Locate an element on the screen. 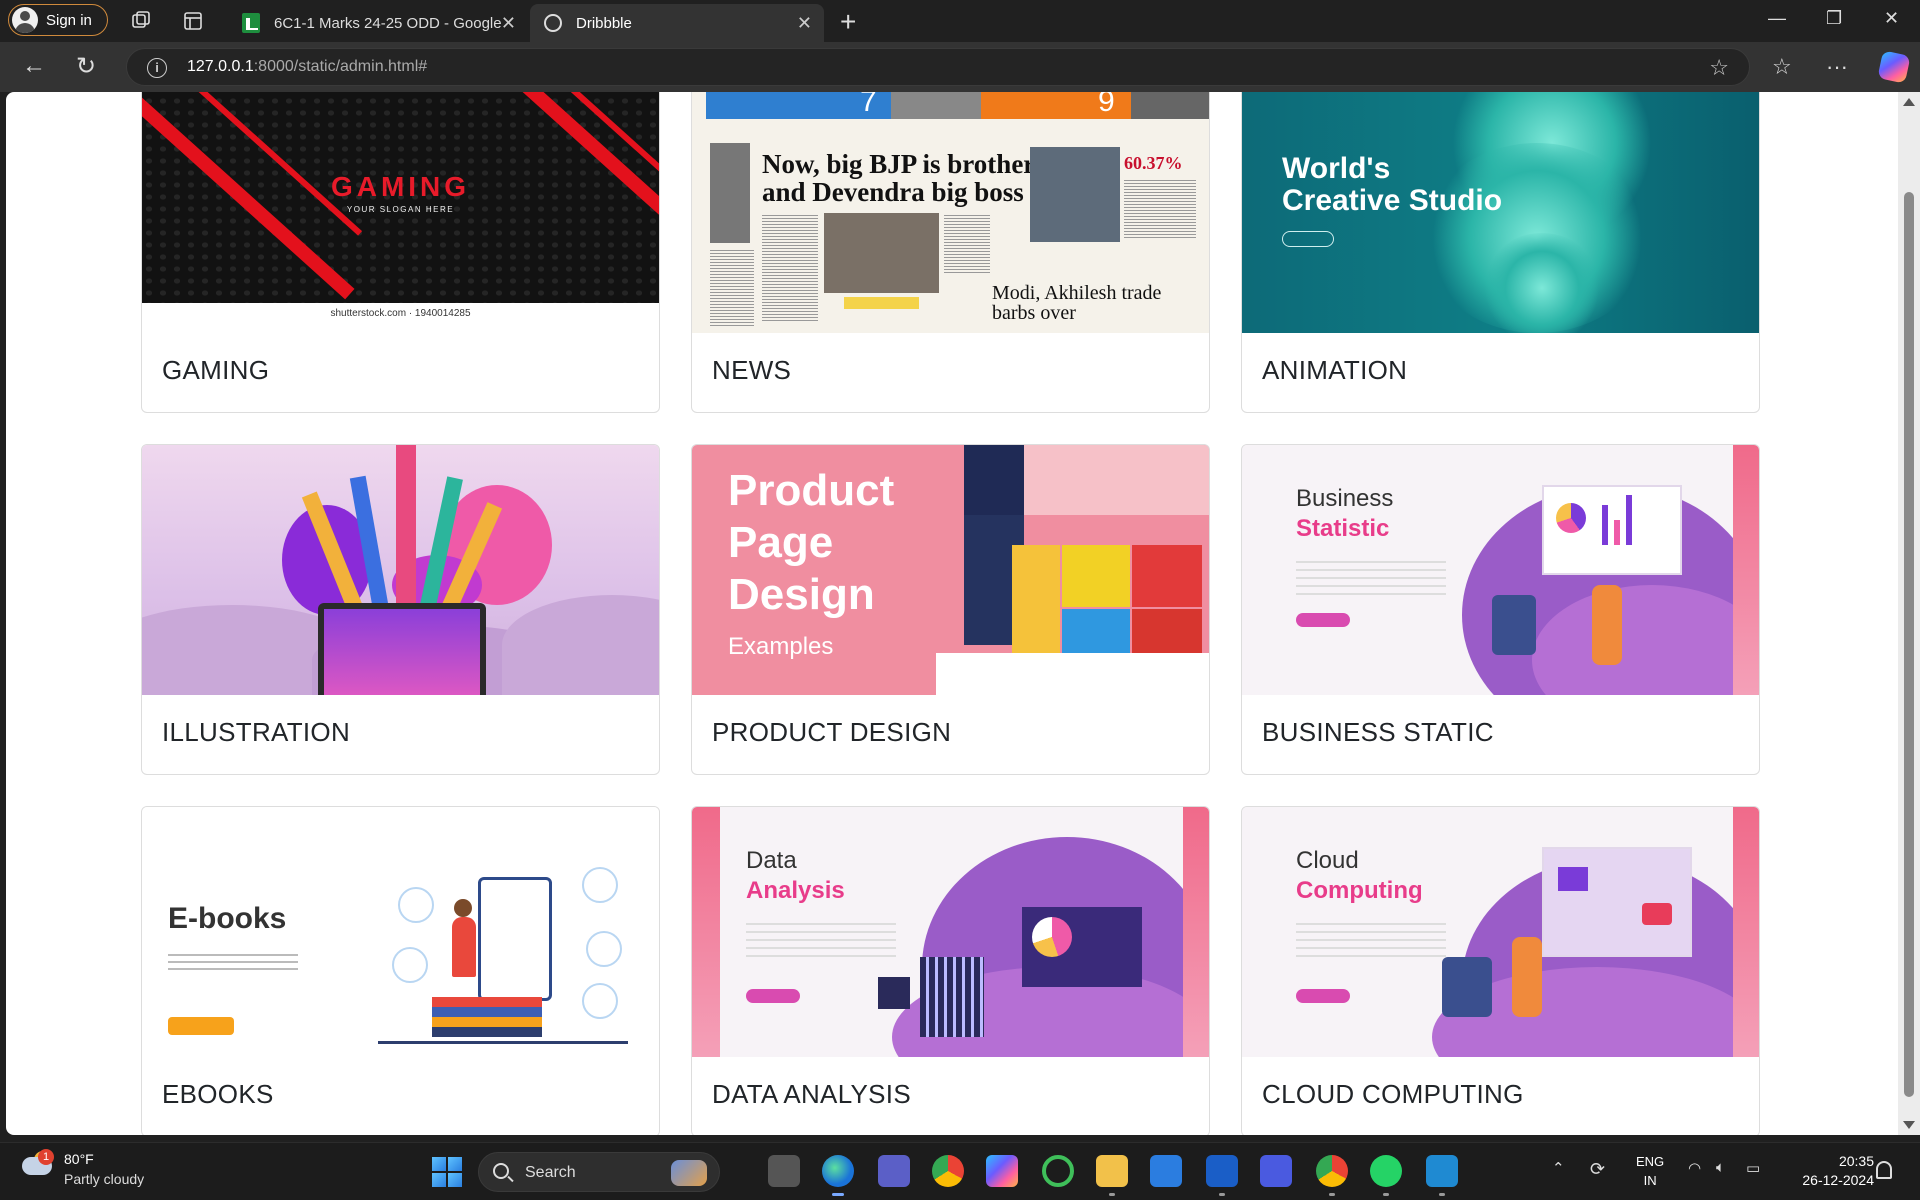  copilot-app-icon is located at coordinates (1002, 1171).